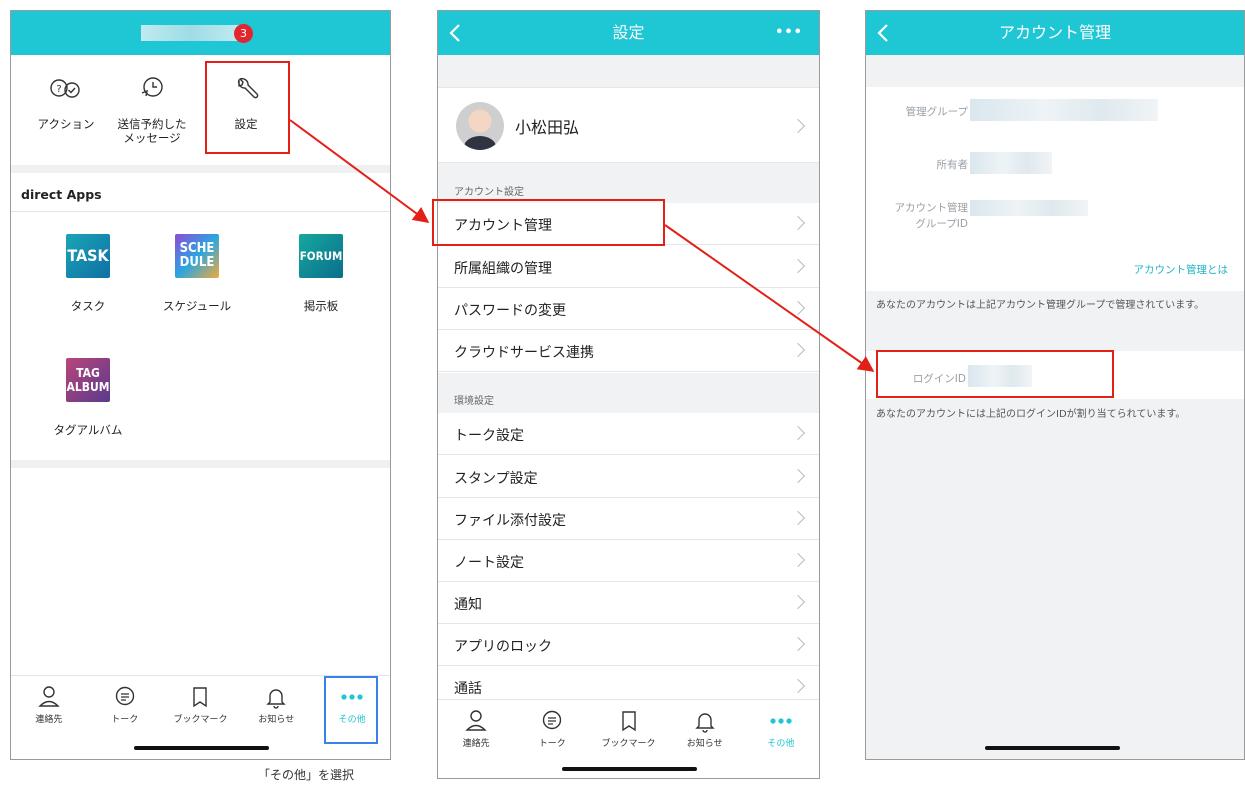  Describe the element at coordinates (769, 298) in the screenshot. I see `arrow-to-account-management` at that location.